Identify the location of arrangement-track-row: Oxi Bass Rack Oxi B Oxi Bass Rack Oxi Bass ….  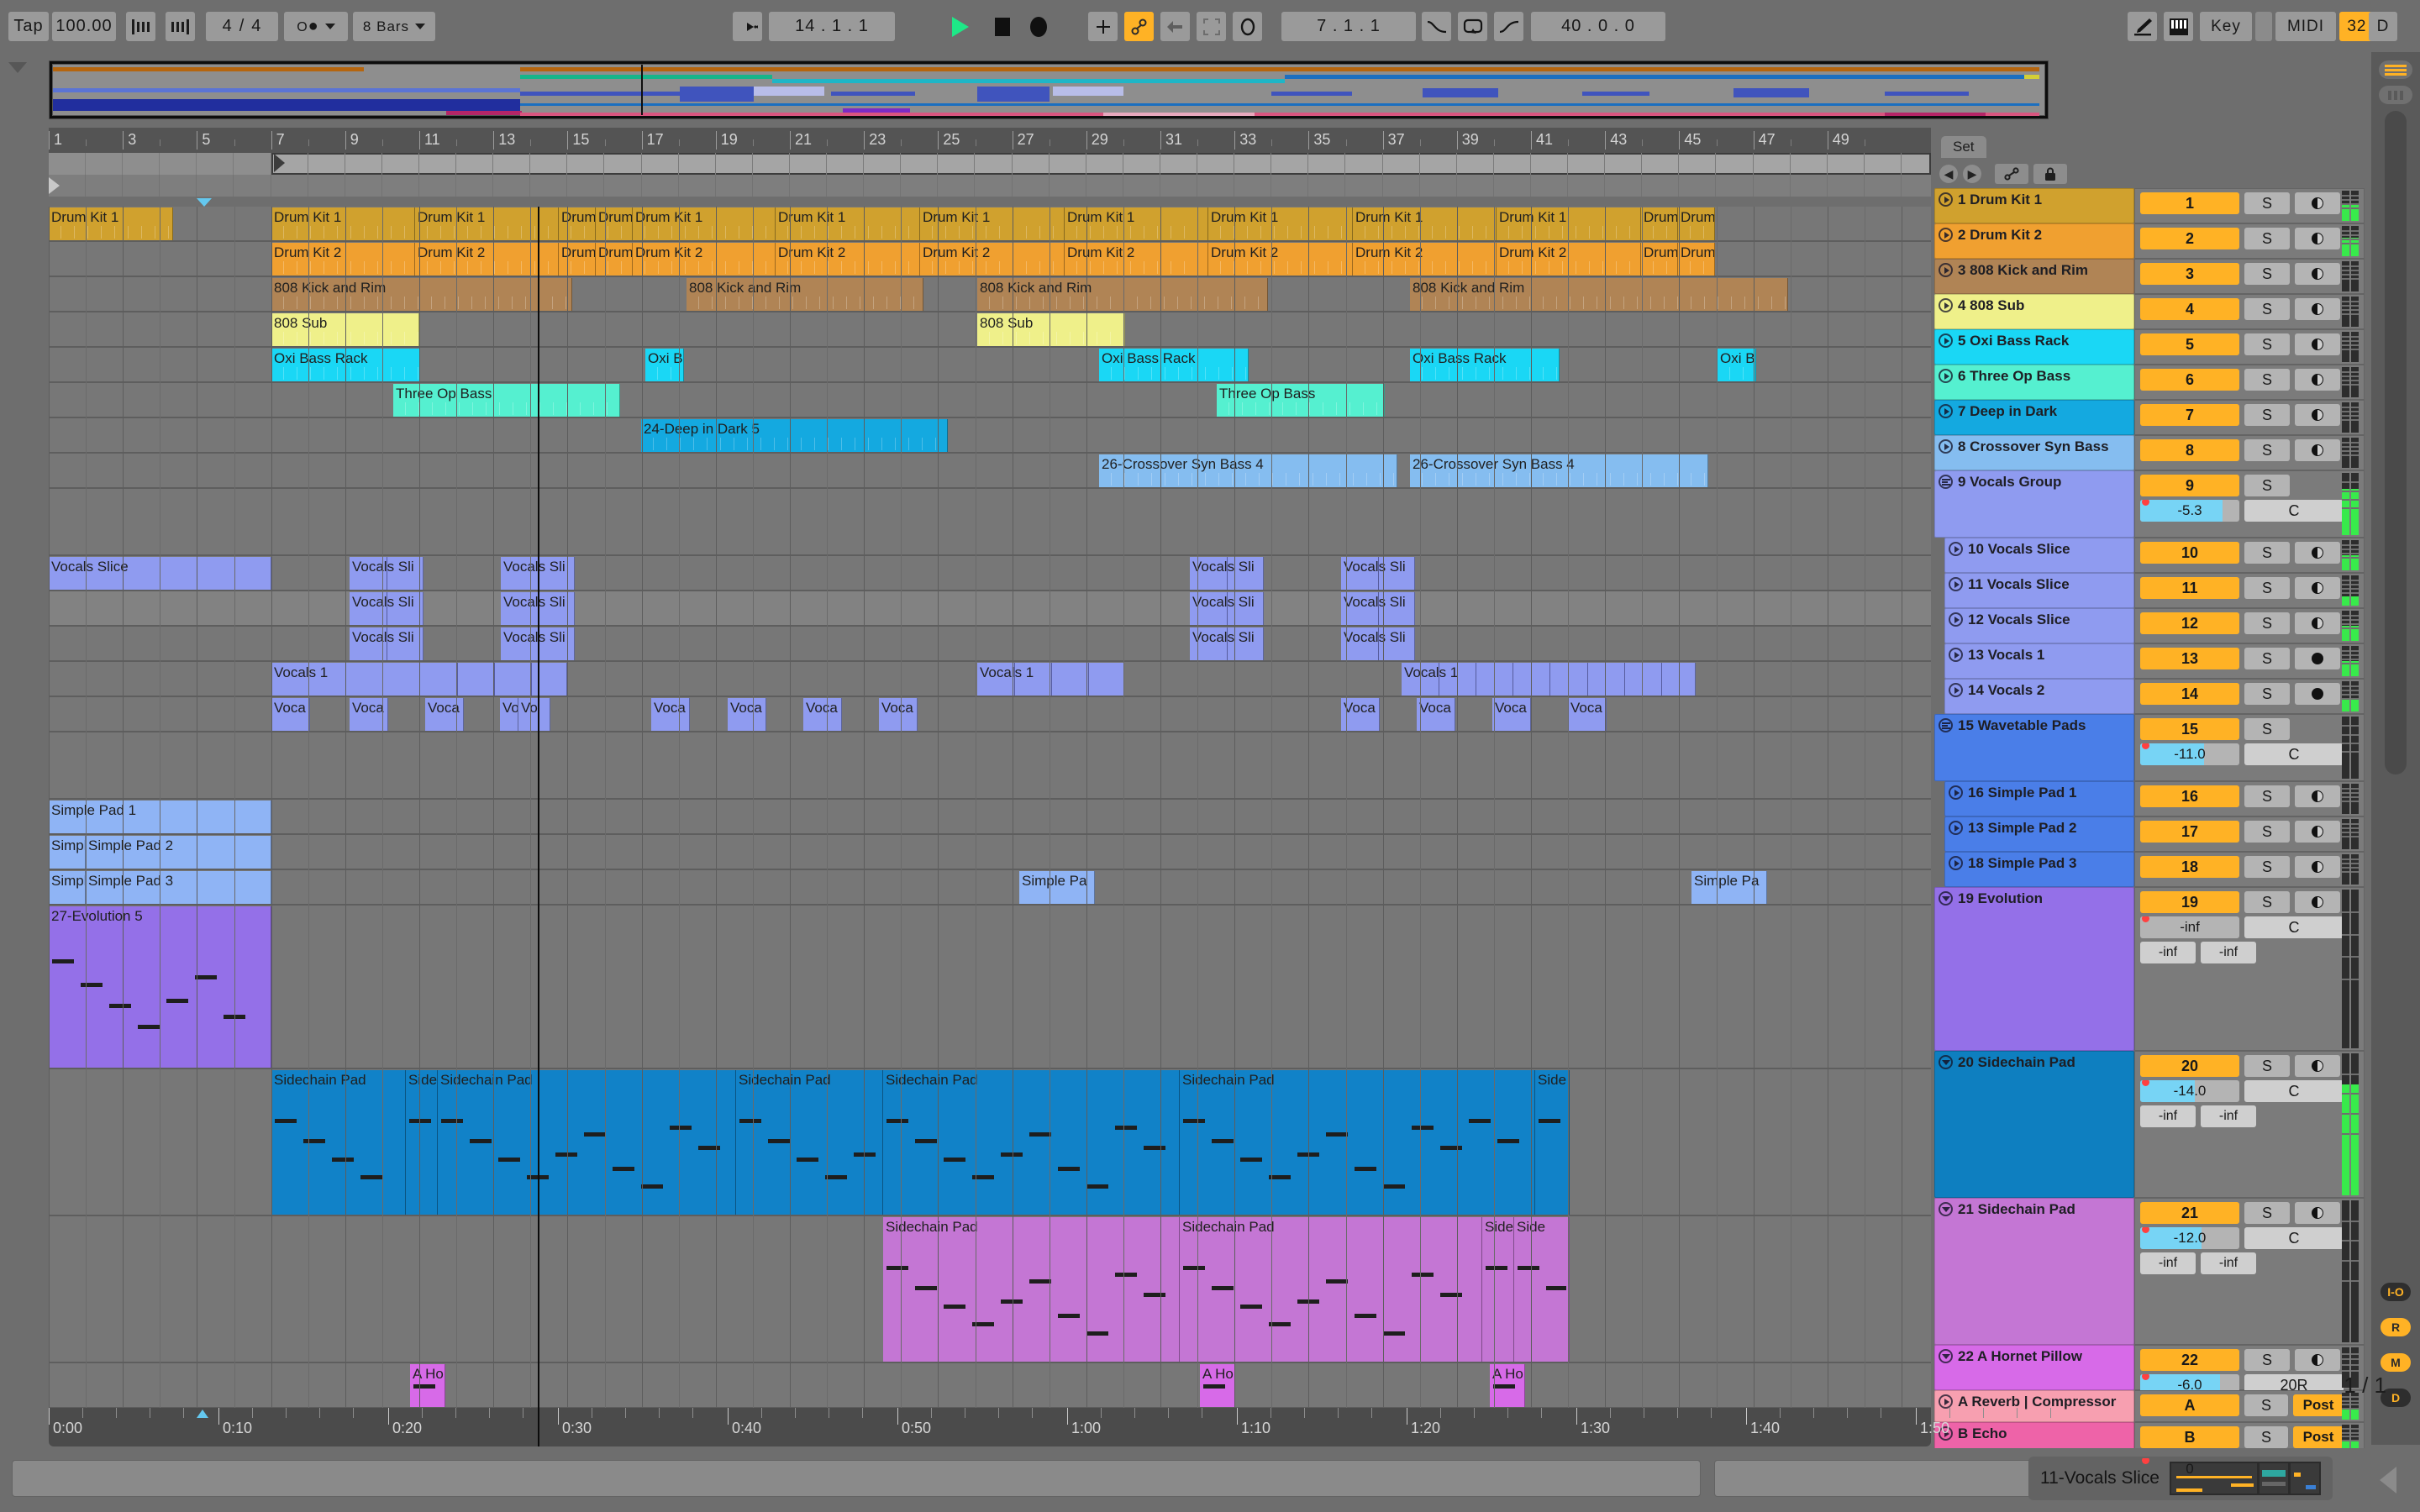
(990, 365).